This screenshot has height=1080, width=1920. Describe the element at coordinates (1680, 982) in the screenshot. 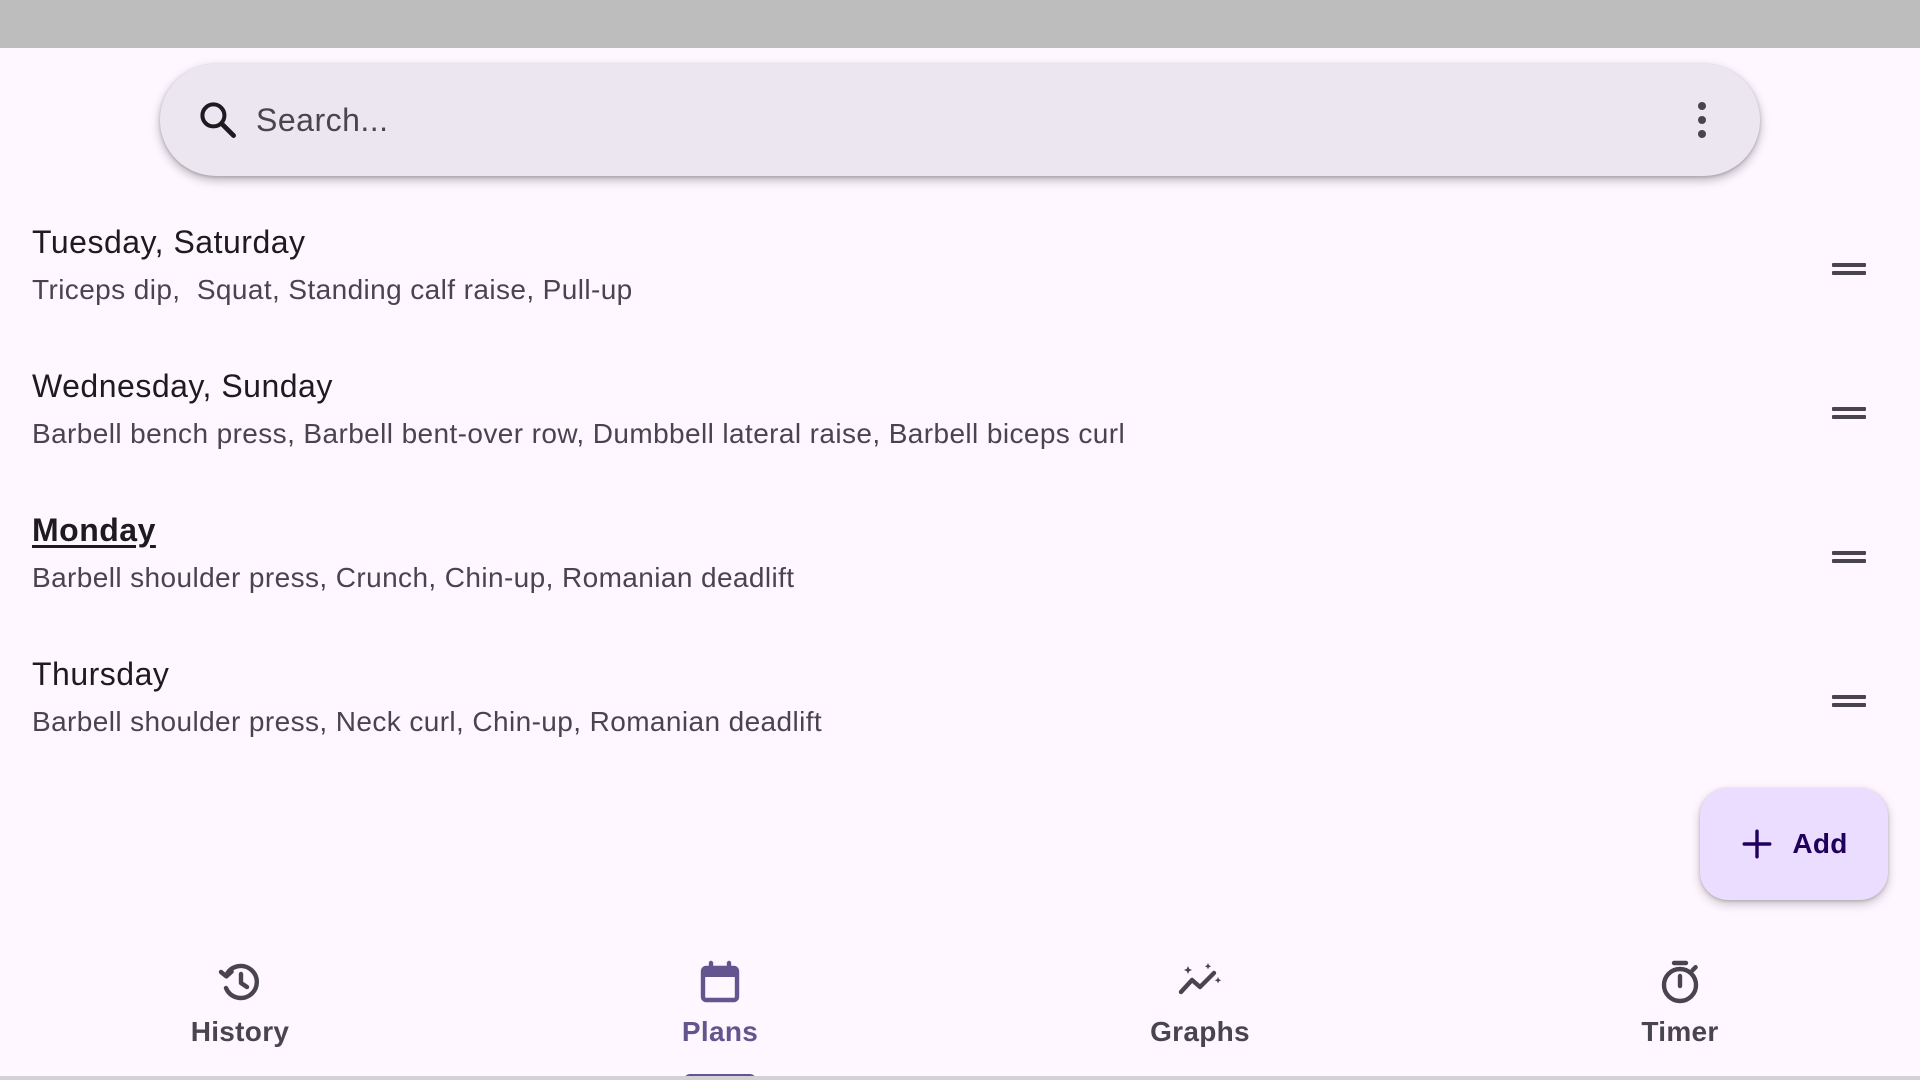

I see `timer-icon` at that location.